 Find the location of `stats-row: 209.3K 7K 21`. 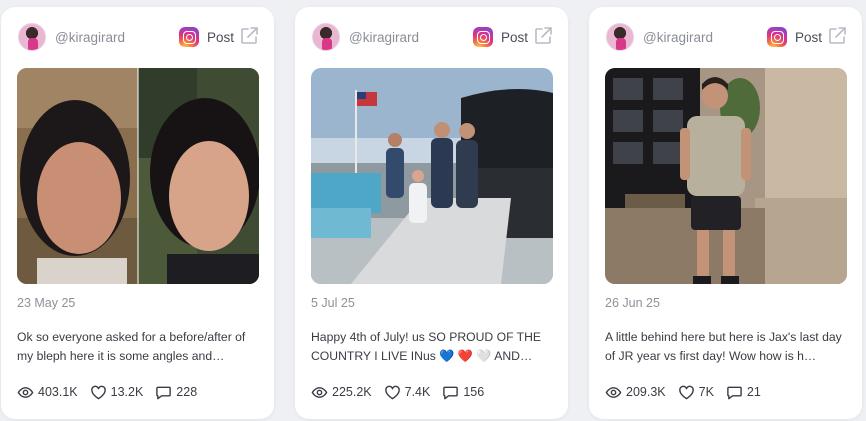

stats-row: 209.3K 7K 21 is located at coordinates (689, 392).